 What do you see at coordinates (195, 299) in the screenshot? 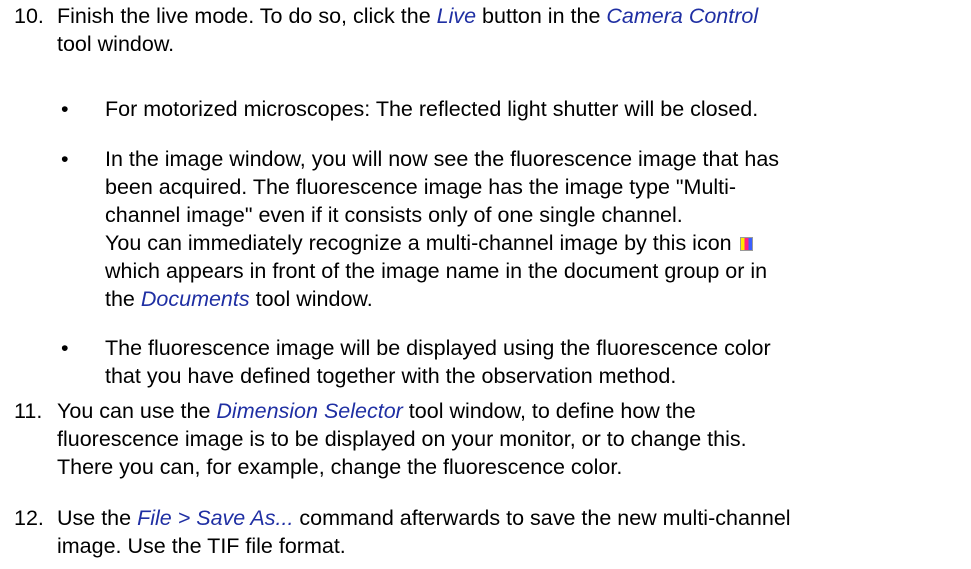
I see `ui-reference-documents: Documents` at bounding box center [195, 299].